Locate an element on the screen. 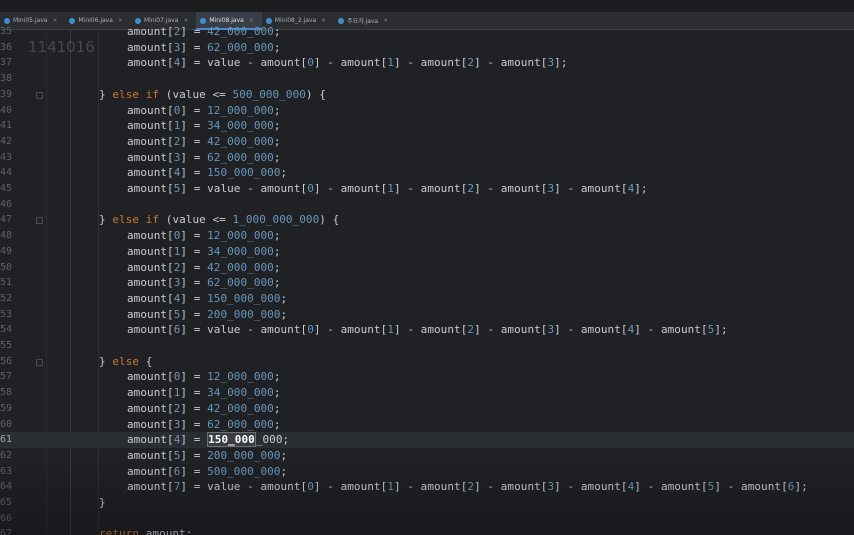 This screenshot has height=535, width=854. code-line: 56} else { is located at coordinates (427, 362).